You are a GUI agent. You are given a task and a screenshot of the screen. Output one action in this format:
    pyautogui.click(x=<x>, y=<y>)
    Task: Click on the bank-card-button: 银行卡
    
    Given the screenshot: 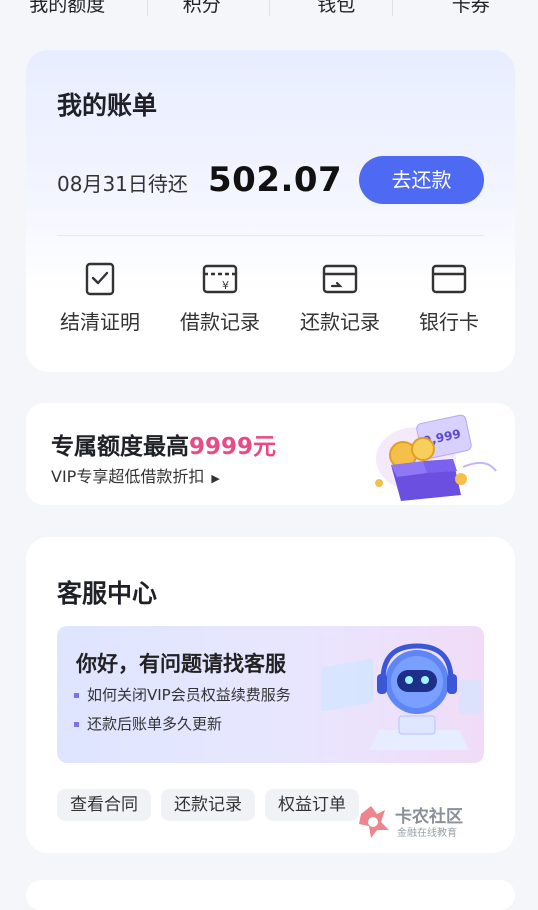 What is the action you would take?
    pyautogui.click(x=449, y=298)
    